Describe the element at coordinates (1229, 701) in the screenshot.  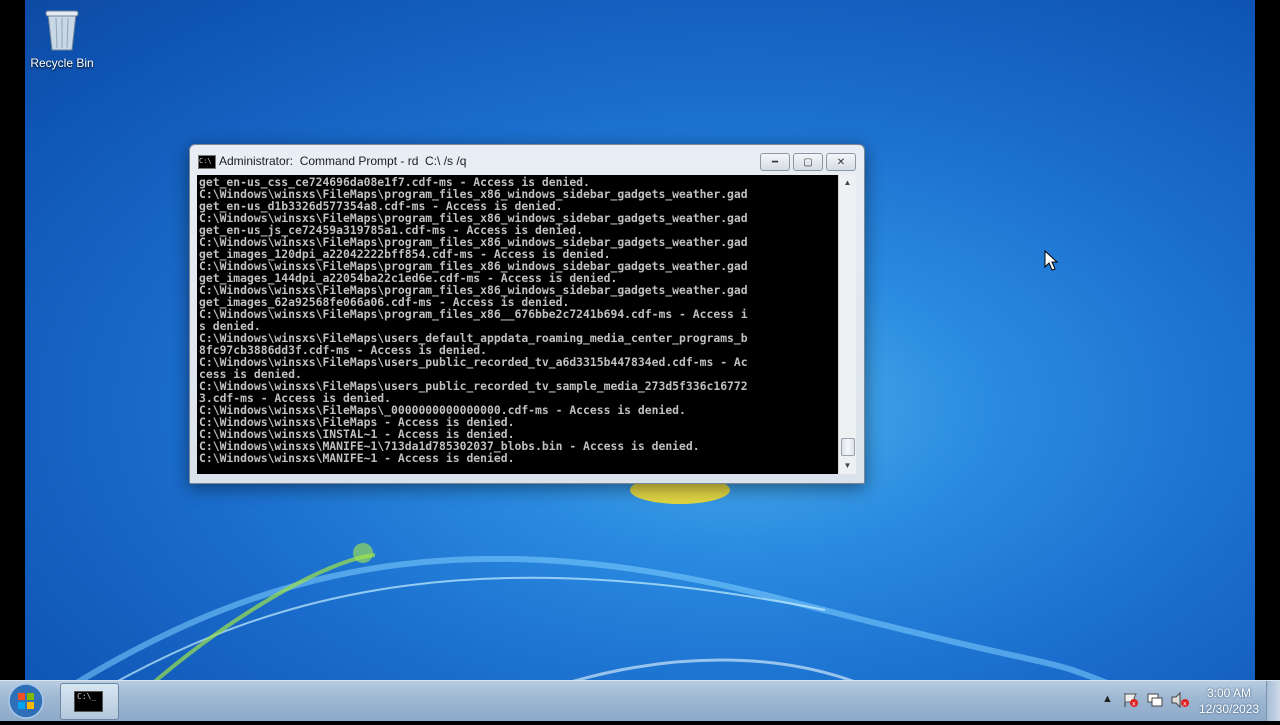
I see `system-clock: 3:00 AM 12/30/2023` at that location.